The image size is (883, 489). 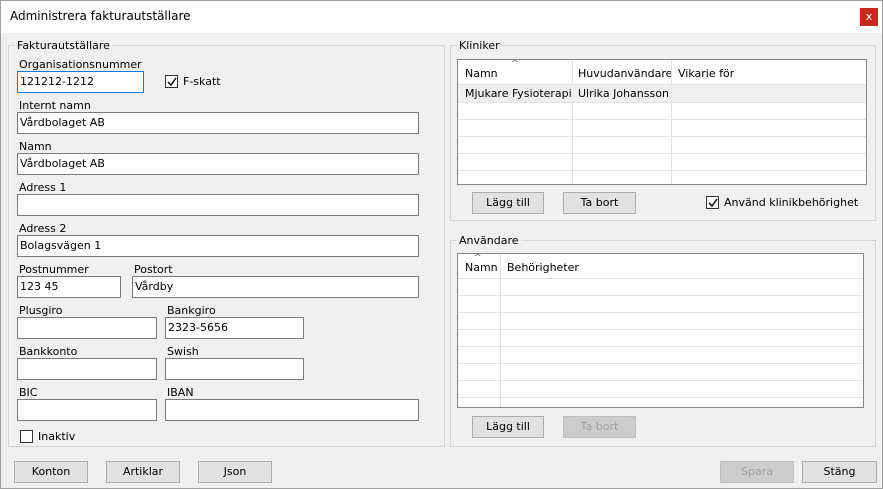 What do you see at coordinates (518, 93) in the screenshot?
I see `clinic-name-cell: Mjukare Fysioterapi` at bounding box center [518, 93].